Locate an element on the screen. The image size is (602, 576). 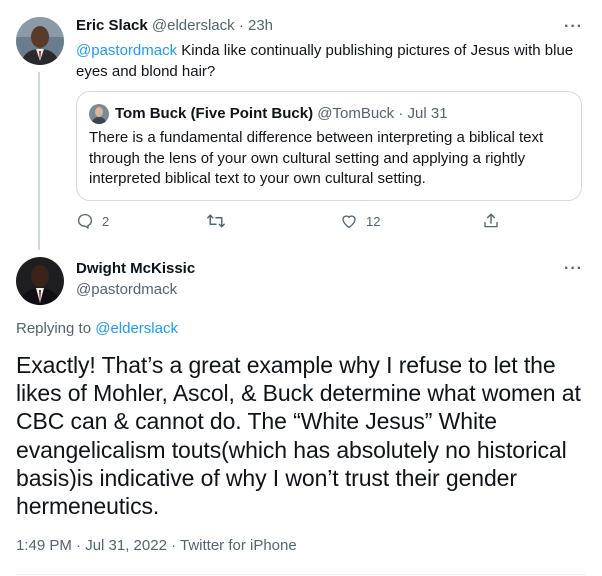
replying-prefix: Replying to is located at coordinates (56, 328).